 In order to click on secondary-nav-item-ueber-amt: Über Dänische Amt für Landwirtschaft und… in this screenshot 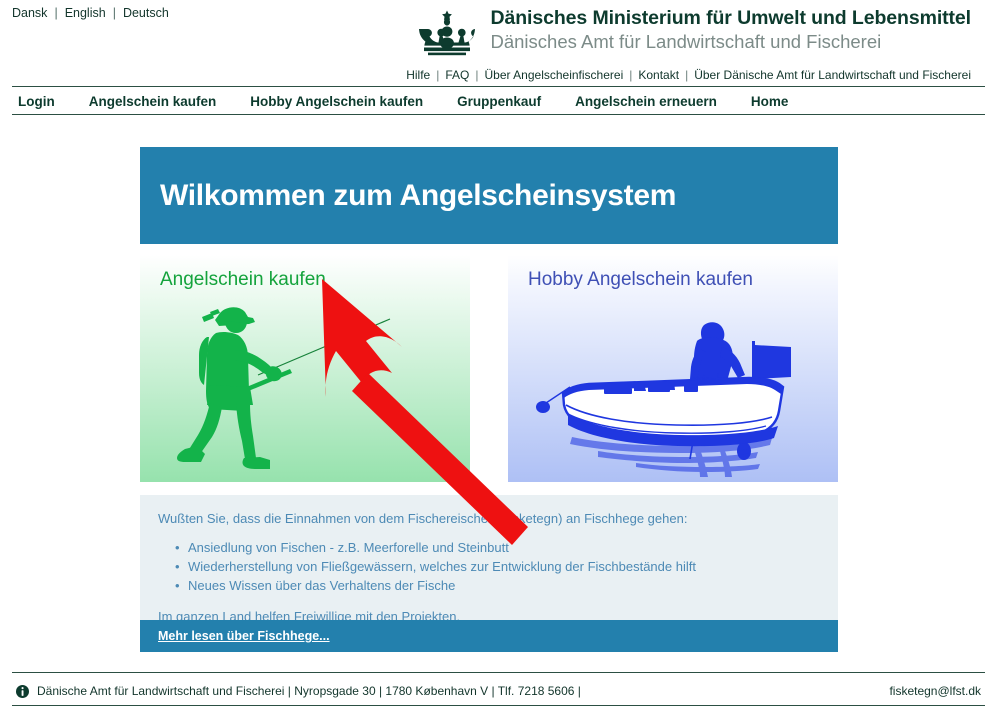, I will do `click(832, 75)`.